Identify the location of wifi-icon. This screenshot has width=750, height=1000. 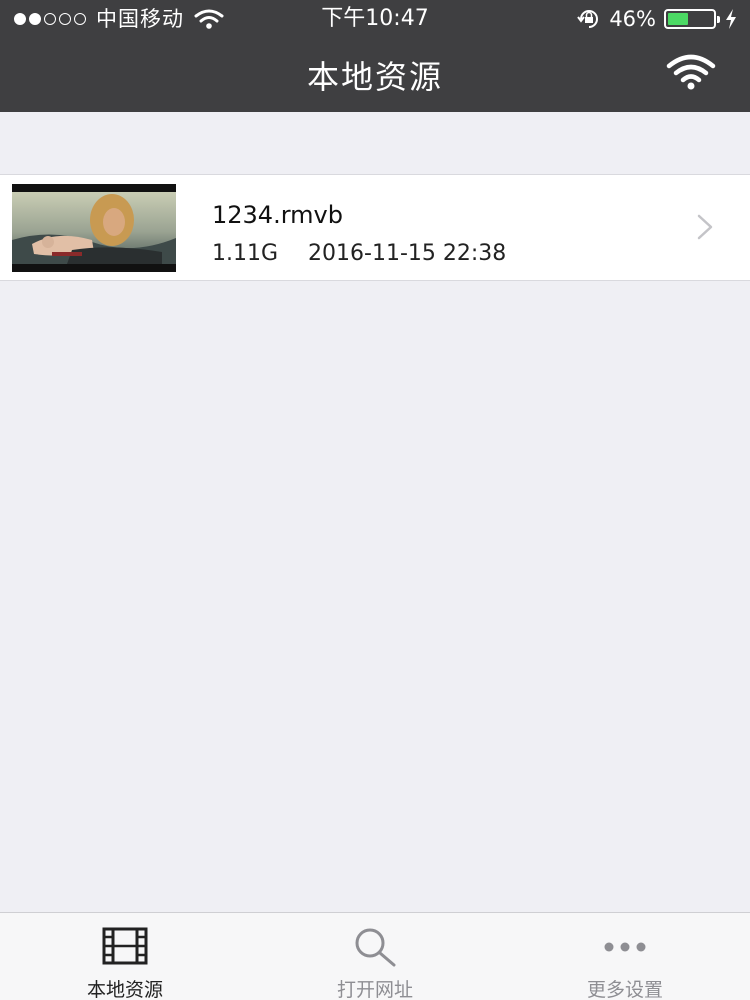
(691, 72).